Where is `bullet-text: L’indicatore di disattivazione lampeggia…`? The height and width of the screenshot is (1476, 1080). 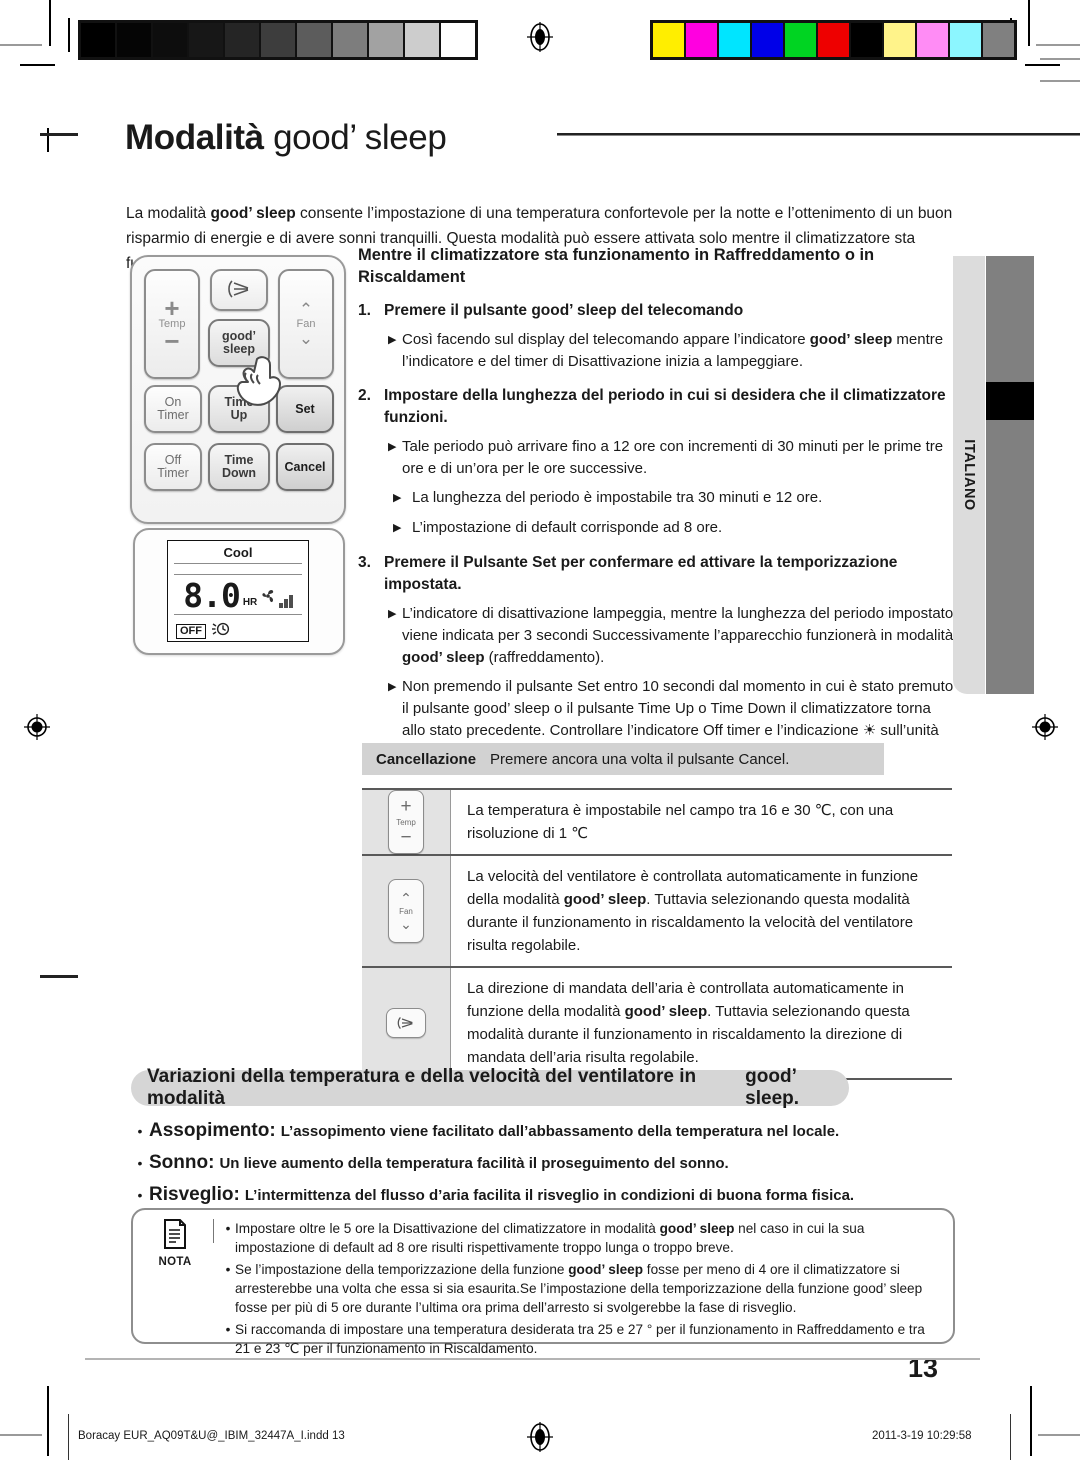
bullet-text: L’indicatore di disattivazione lampeggia… is located at coordinates (678, 635).